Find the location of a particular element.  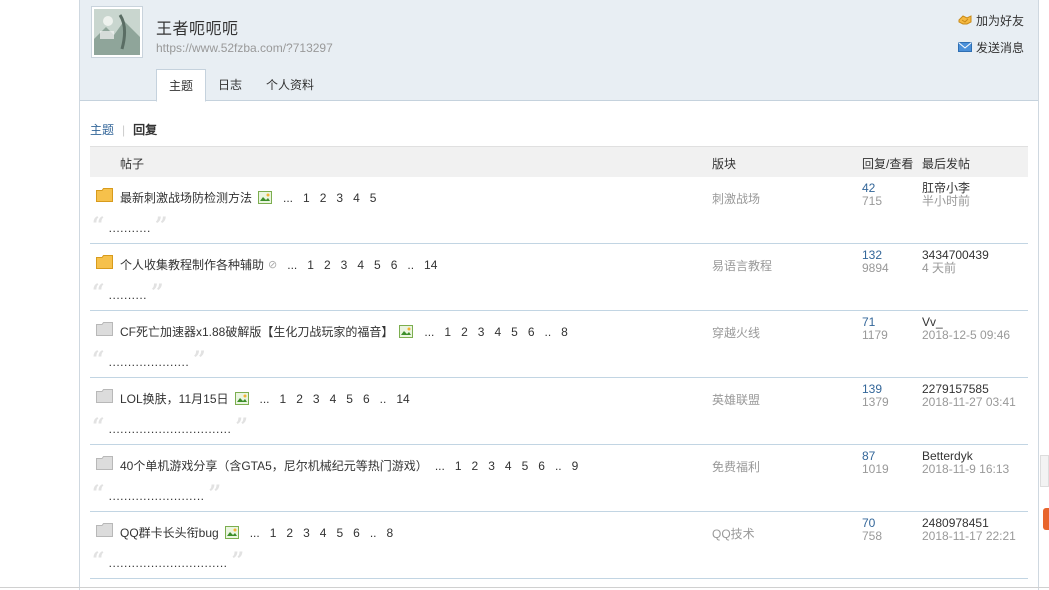

last-post-time: 半小时前 is located at coordinates (946, 201).